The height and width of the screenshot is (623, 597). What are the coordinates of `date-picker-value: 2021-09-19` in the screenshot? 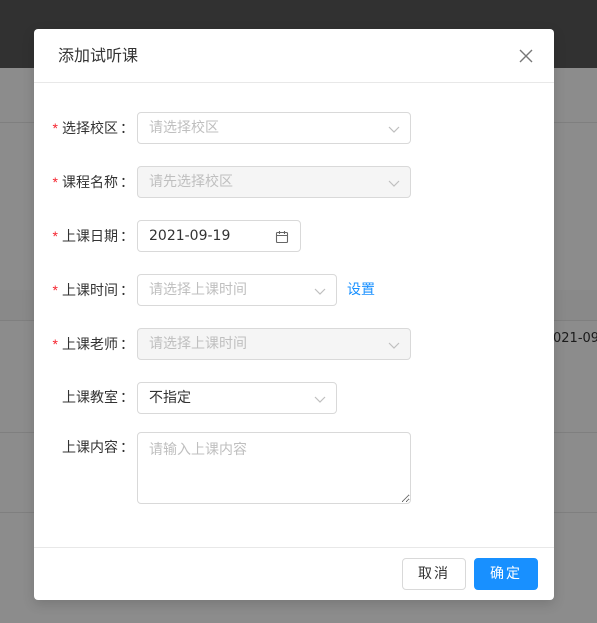 It's located at (190, 236).